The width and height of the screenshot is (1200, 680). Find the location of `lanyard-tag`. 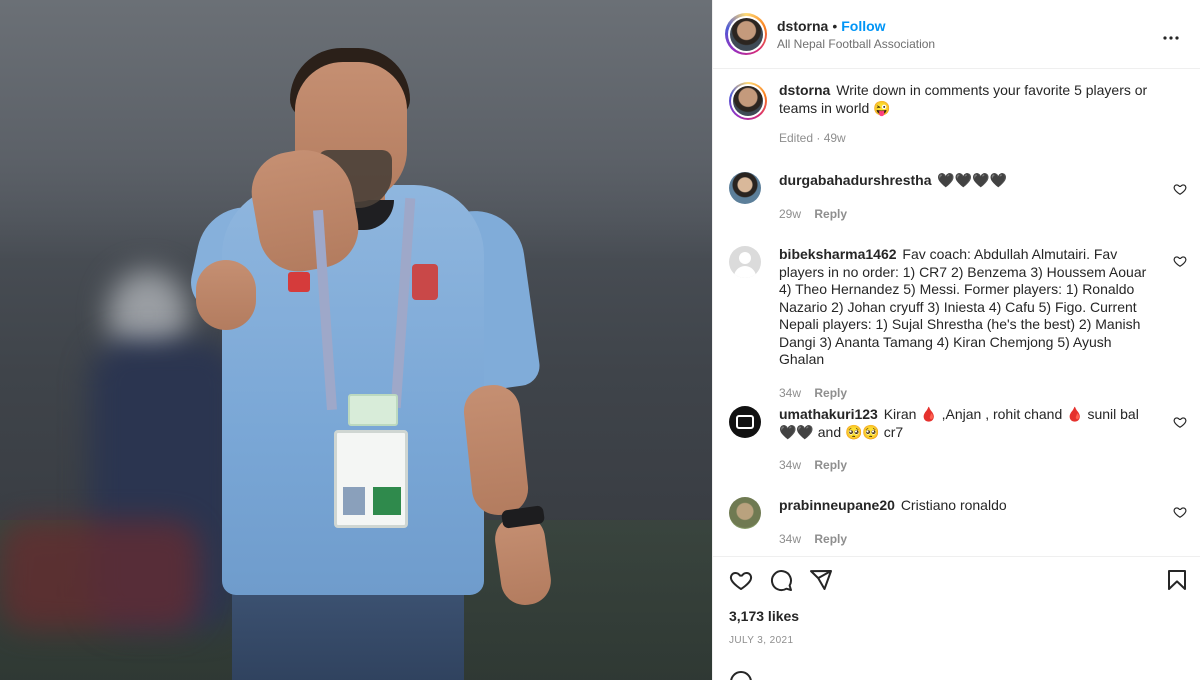

lanyard-tag is located at coordinates (373, 410).